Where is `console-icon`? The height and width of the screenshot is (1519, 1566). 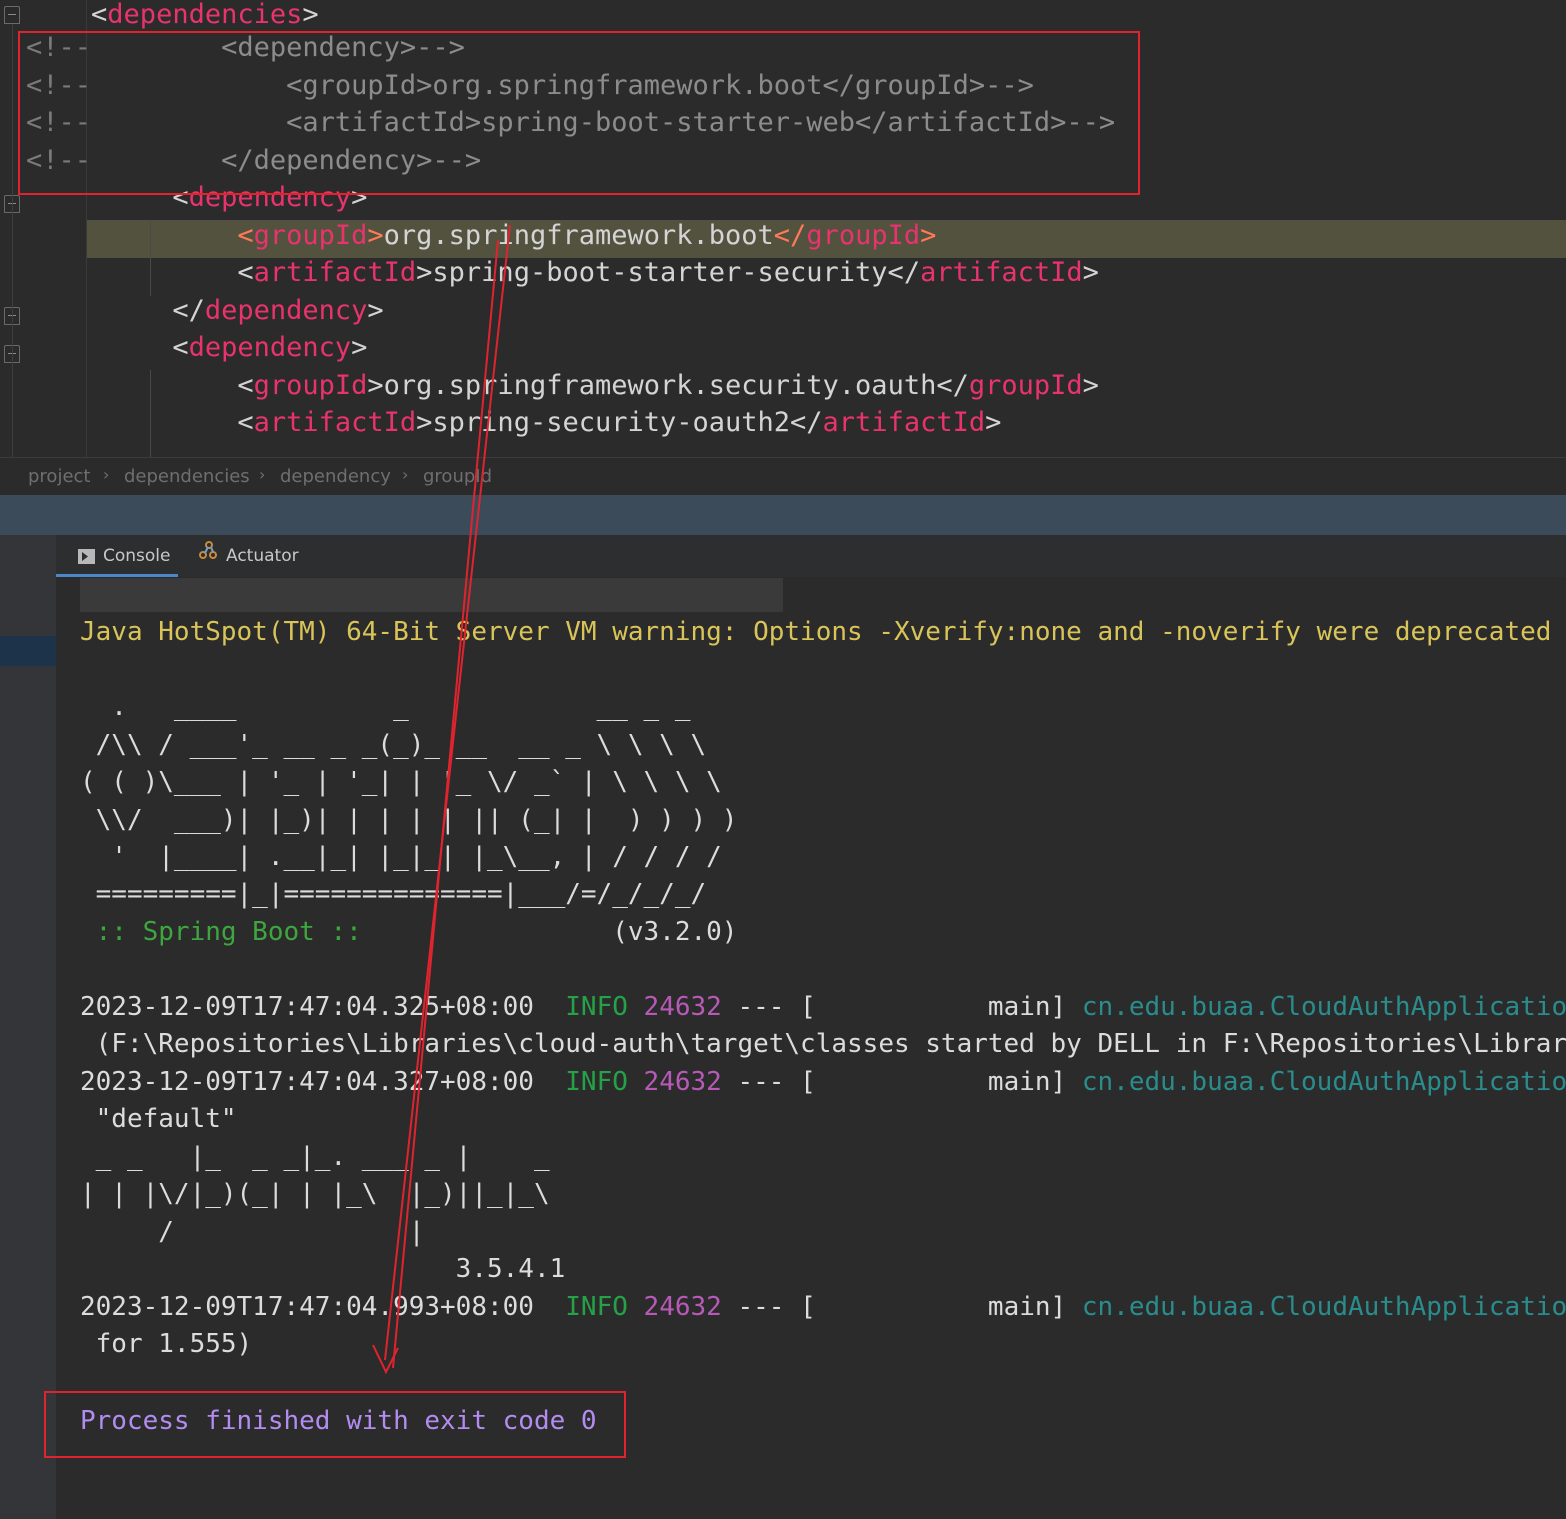
console-icon is located at coordinates (86, 556).